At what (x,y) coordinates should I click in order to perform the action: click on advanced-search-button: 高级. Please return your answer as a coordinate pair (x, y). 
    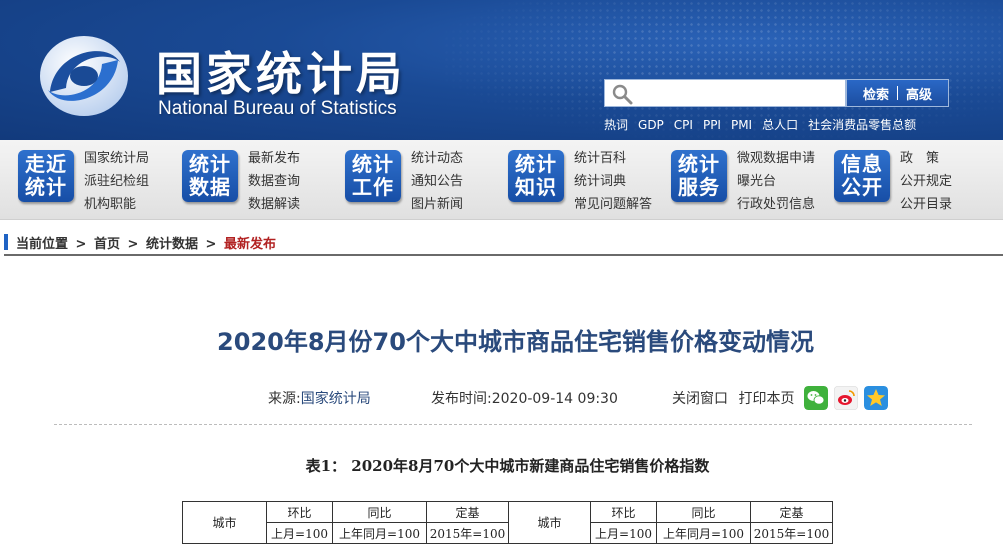
    Looking at the image, I should click on (919, 93).